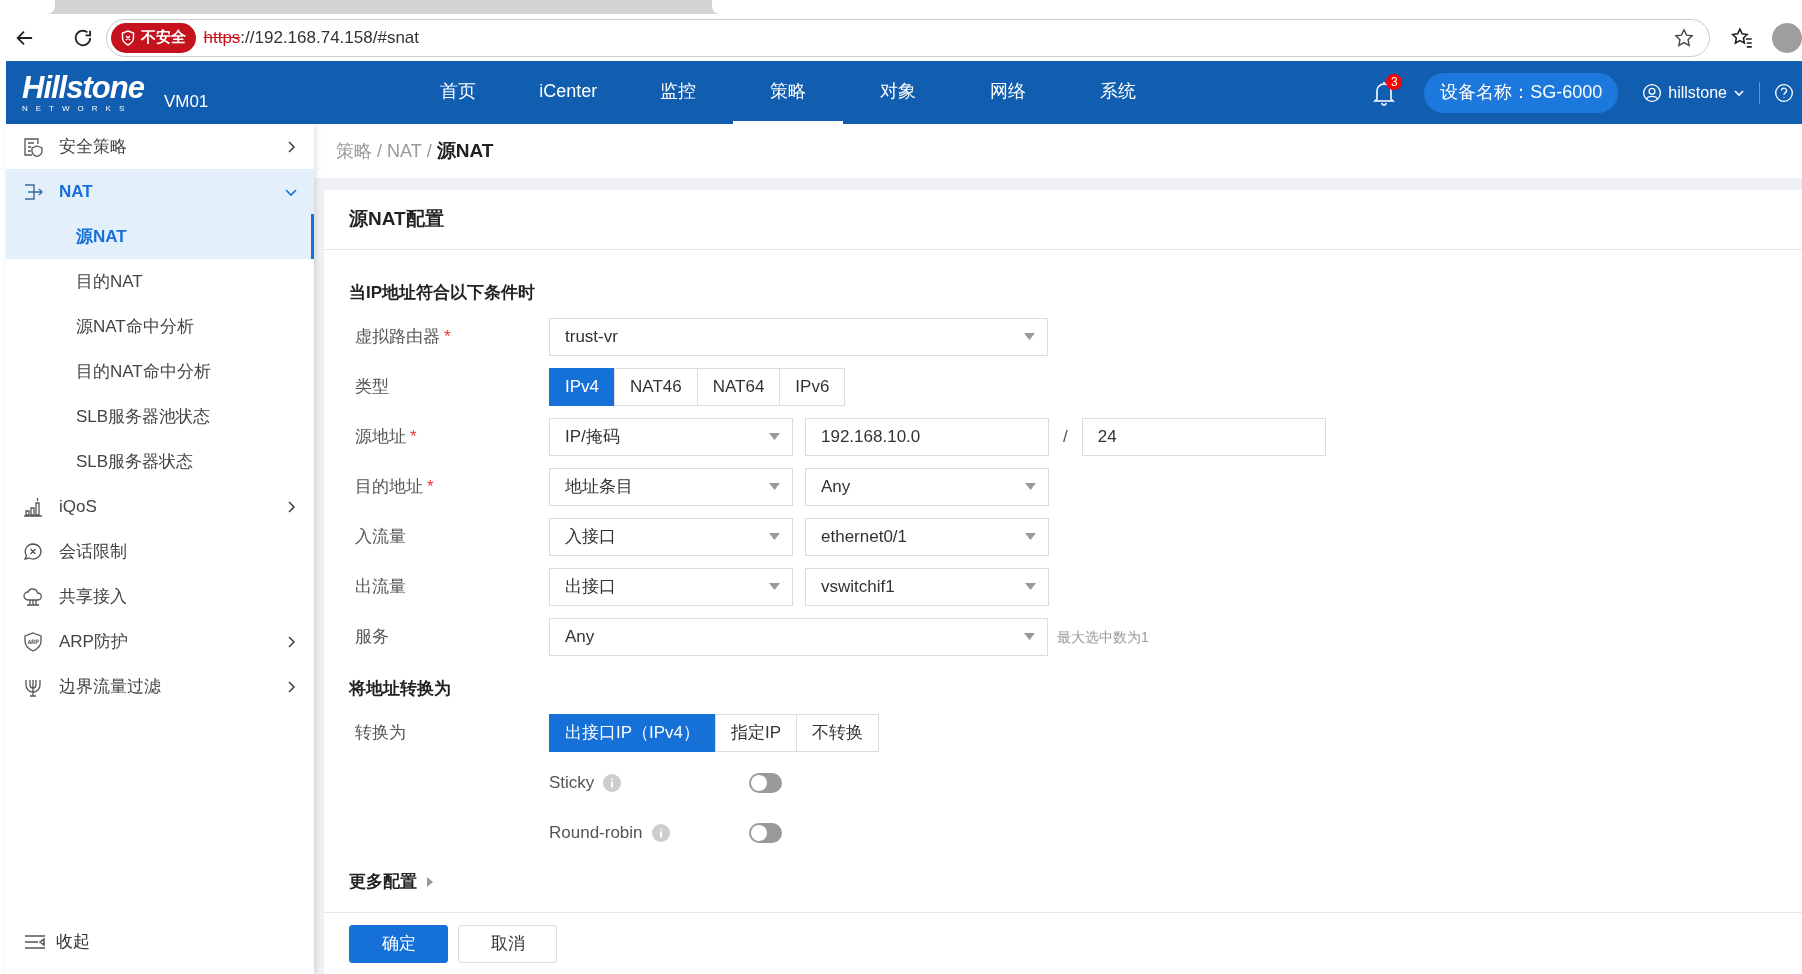  I want to click on nav-tab: 网络, so click(1008, 92).